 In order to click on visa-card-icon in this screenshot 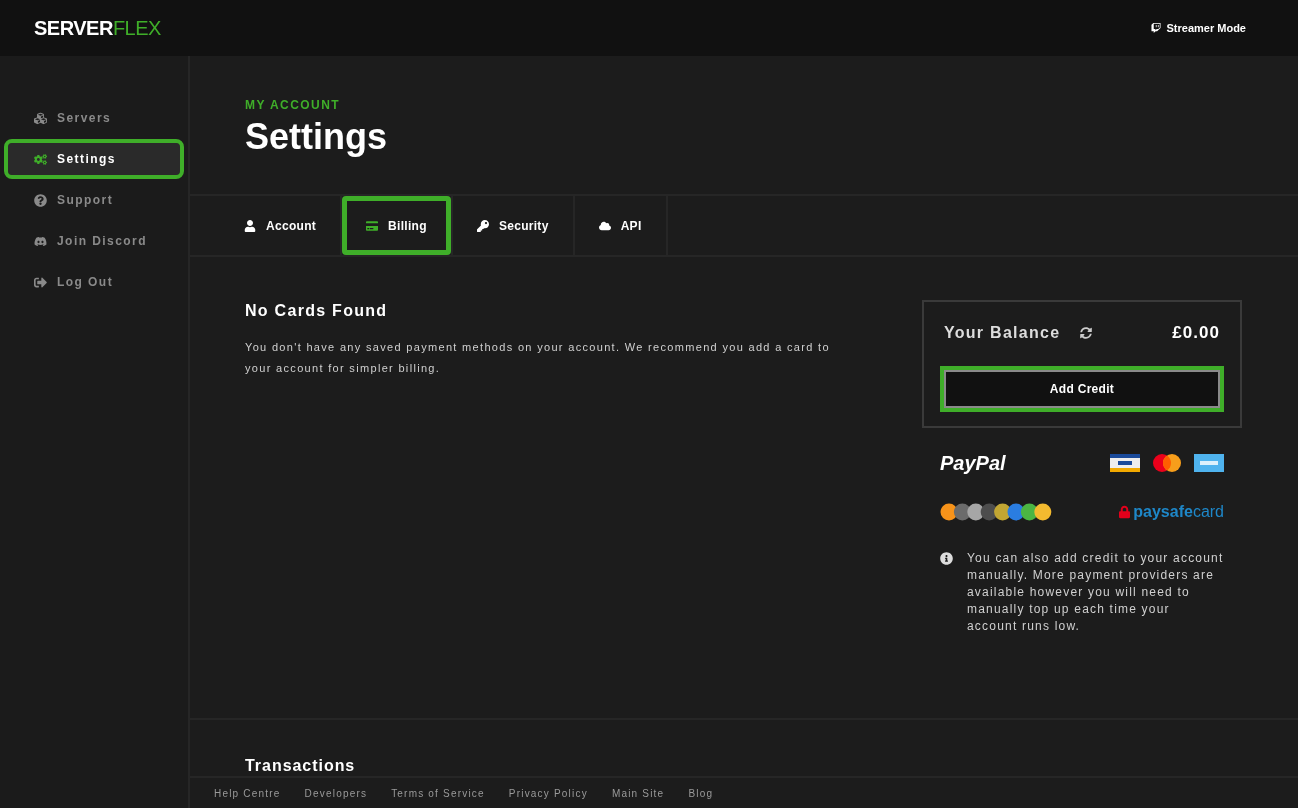, I will do `click(1125, 462)`.